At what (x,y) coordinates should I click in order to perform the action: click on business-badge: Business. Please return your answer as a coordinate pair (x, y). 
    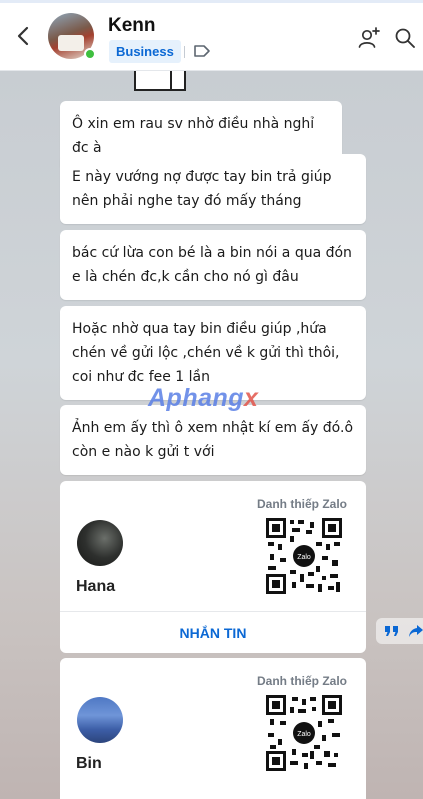
    Looking at the image, I should click on (145, 51).